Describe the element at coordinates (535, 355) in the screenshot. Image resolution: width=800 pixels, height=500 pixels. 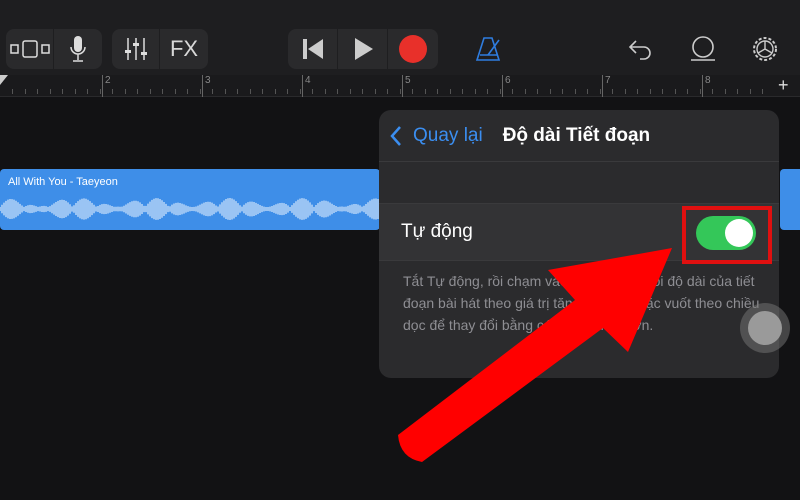
I see `annotation-arrow` at that location.